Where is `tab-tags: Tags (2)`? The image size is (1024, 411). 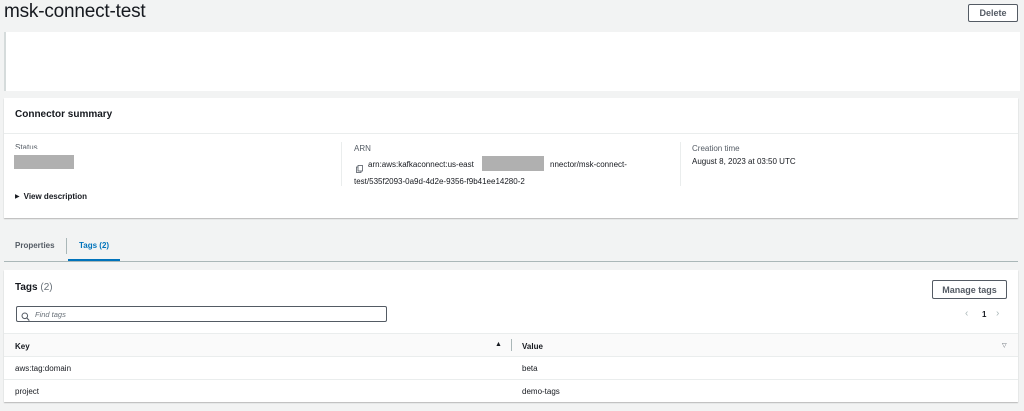
tab-tags: Tags (2) is located at coordinates (94, 245).